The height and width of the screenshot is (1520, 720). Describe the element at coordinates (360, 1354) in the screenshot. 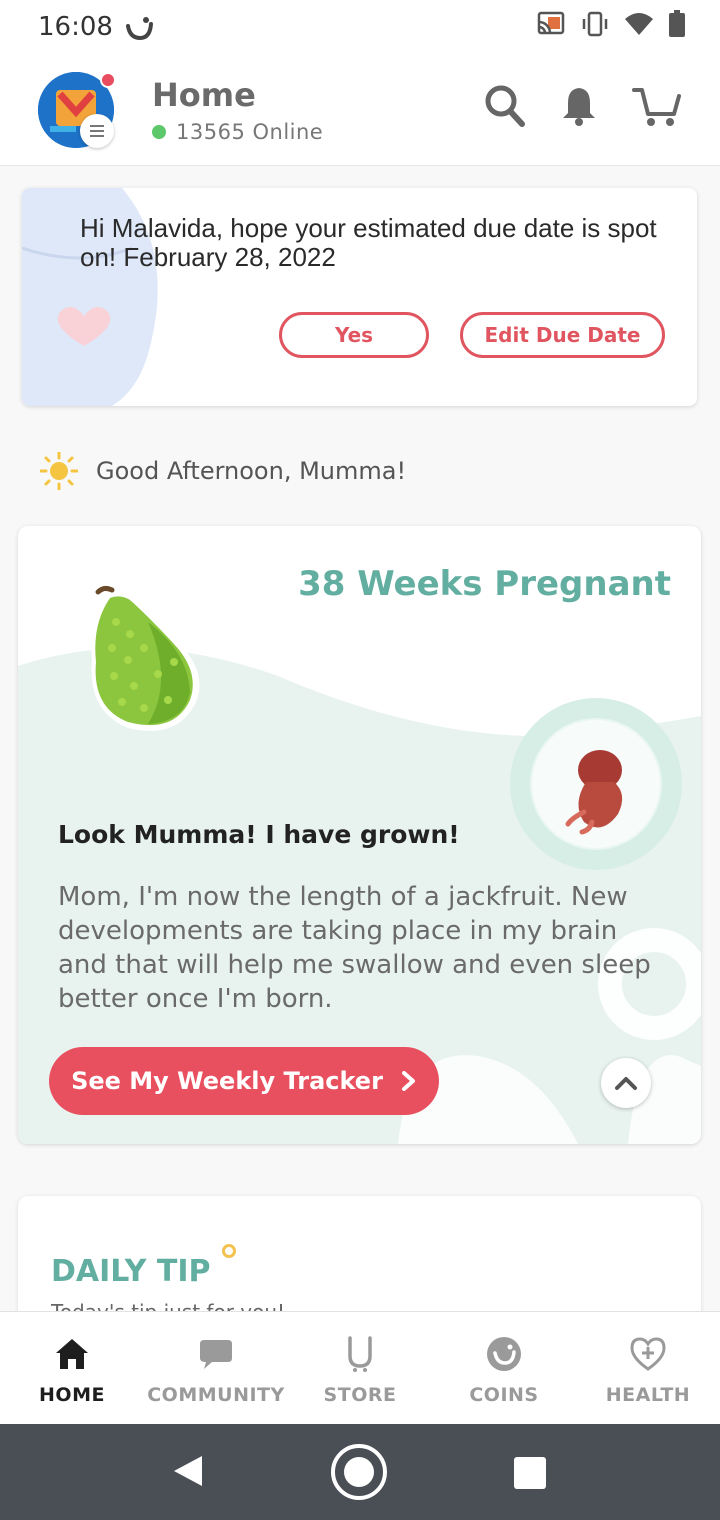

I see `store-icon` at that location.